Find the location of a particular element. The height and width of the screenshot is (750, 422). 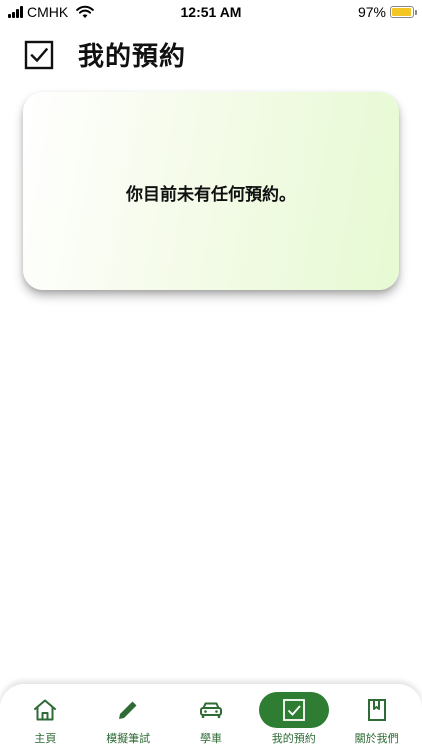

battery-fill is located at coordinates (402, 12).